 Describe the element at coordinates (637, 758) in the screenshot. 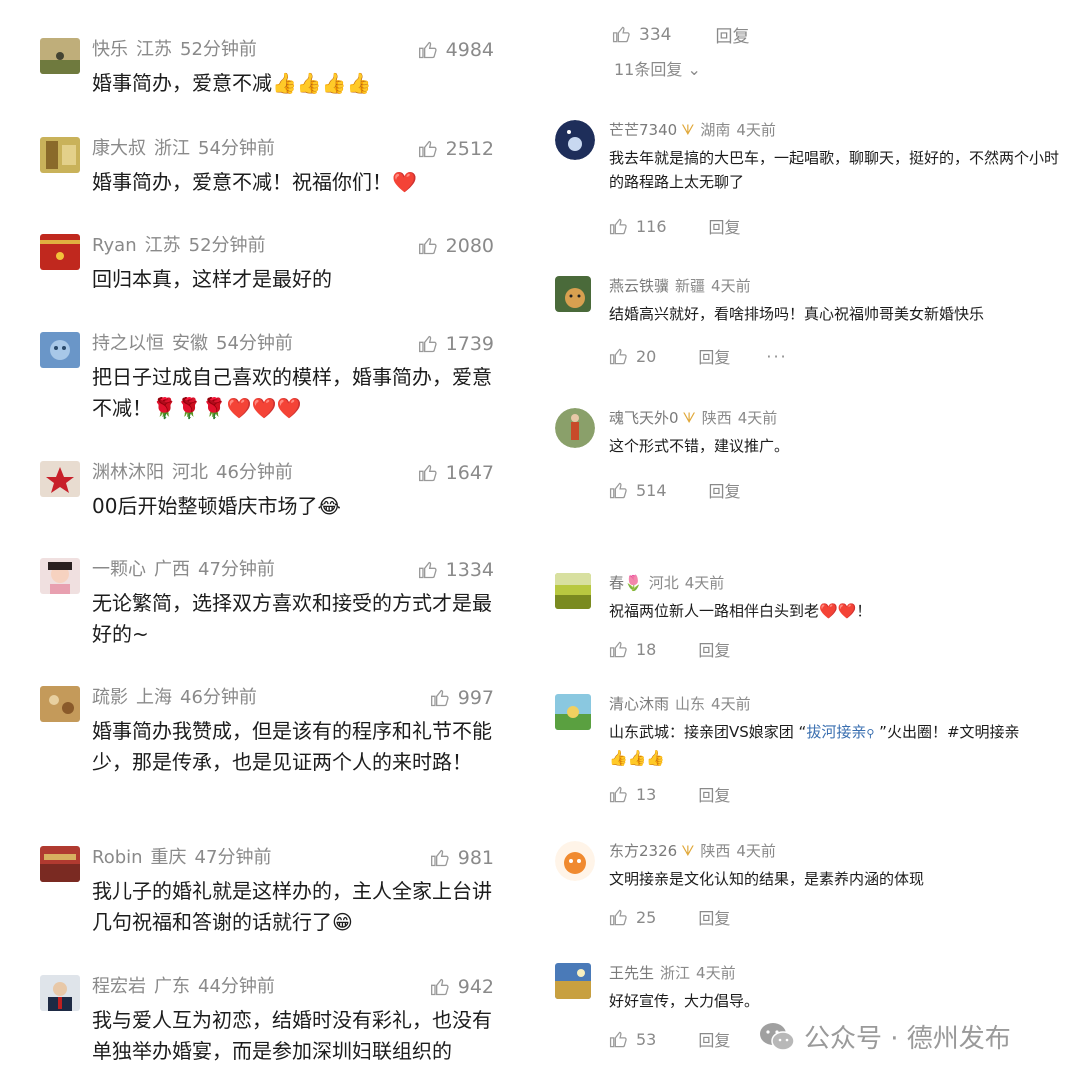

I see `comment-text-part: 👍👍👍` at that location.